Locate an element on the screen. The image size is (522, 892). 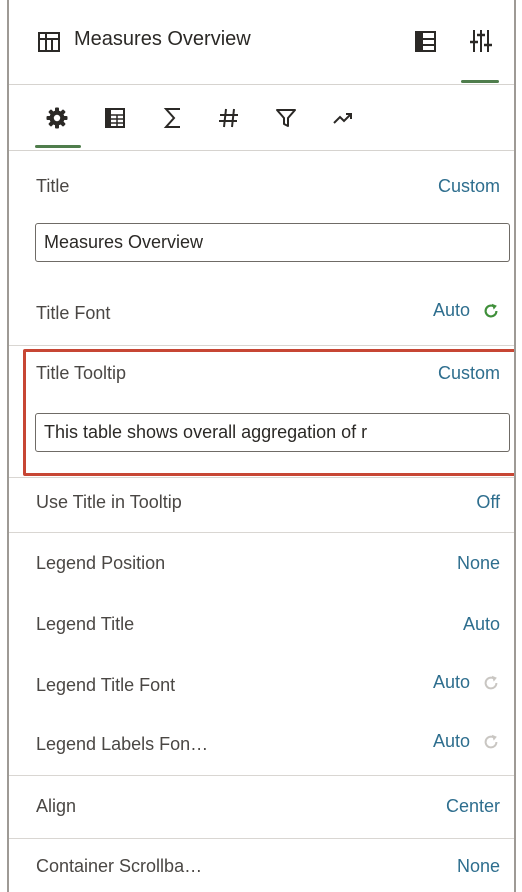
legend-position-value: None is located at coordinates (478, 563).